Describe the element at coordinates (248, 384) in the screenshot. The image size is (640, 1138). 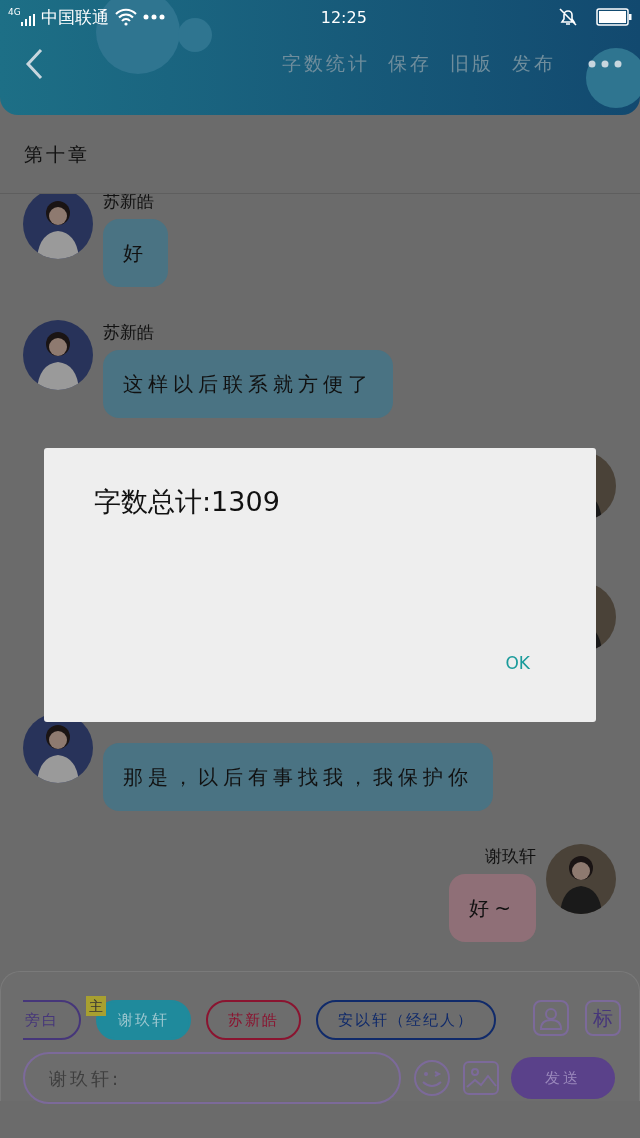
I see `message-bubble: 这样以后联系就方便了` at that location.